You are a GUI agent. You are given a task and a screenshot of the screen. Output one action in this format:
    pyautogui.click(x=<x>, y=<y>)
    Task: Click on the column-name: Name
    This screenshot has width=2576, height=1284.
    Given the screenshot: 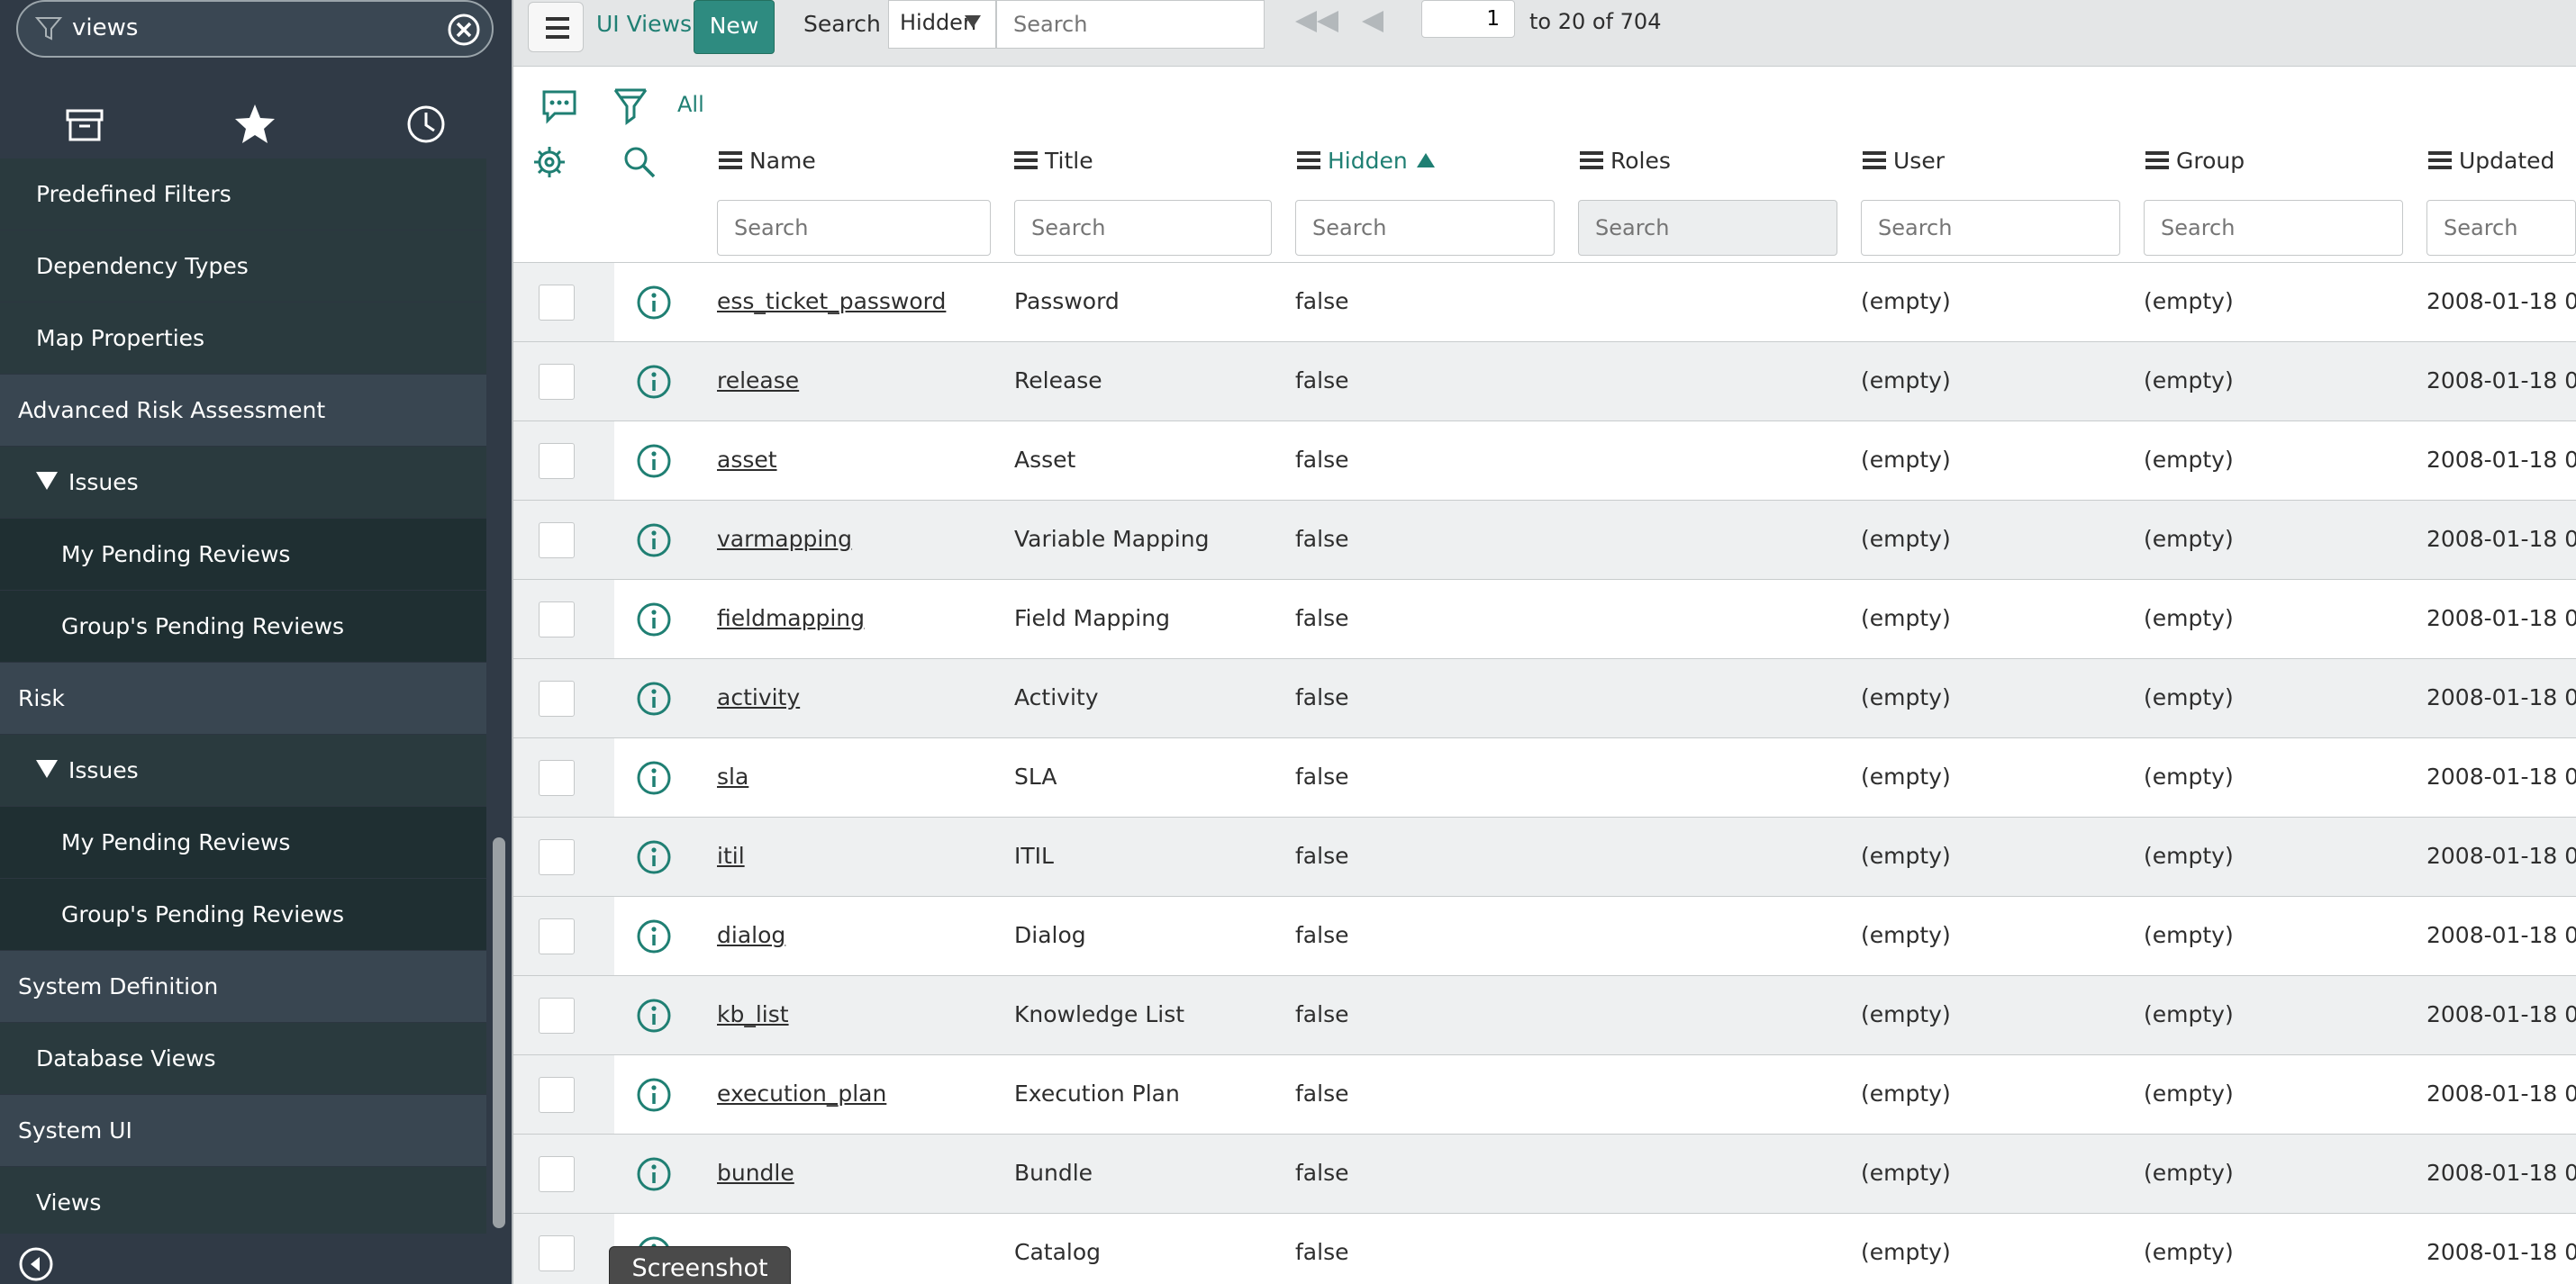 What is the action you would take?
    pyautogui.click(x=768, y=161)
    